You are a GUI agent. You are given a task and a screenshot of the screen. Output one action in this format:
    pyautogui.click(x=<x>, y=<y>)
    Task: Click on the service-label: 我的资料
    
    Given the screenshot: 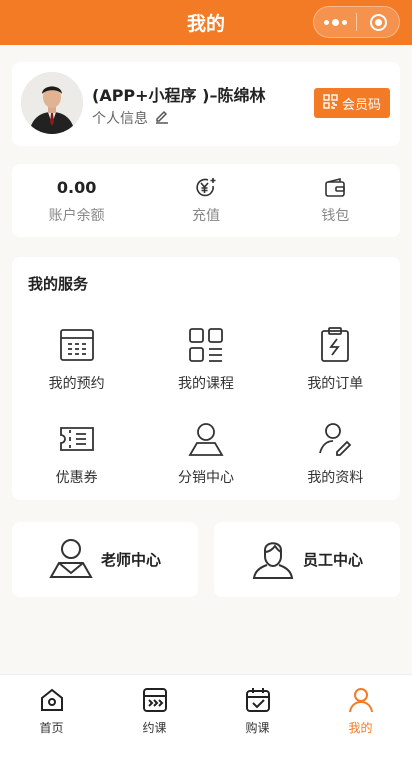 What is the action you would take?
    pyautogui.click(x=335, y=478)
    